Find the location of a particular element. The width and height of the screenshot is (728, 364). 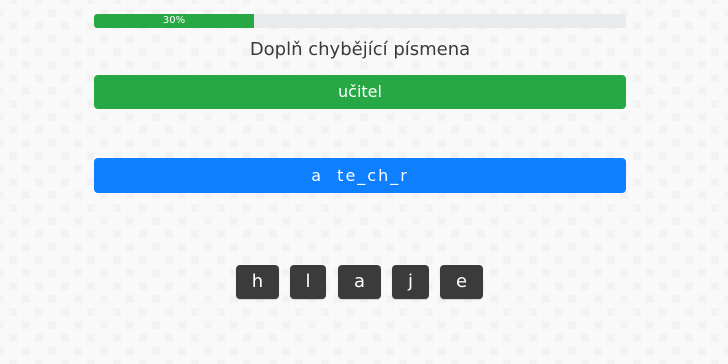

letter-tile-e: e is located at coordinates (461, 282).